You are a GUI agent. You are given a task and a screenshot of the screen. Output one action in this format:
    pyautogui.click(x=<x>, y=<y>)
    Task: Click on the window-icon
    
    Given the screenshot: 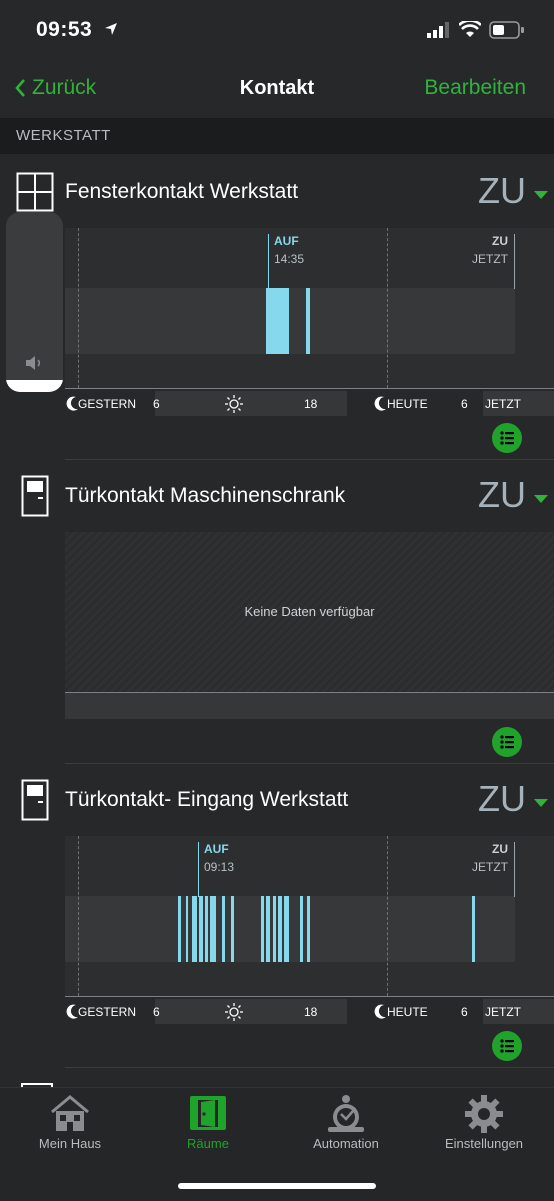 What is the action you would take?
    pyautogui.click(x=35, y=192)
    